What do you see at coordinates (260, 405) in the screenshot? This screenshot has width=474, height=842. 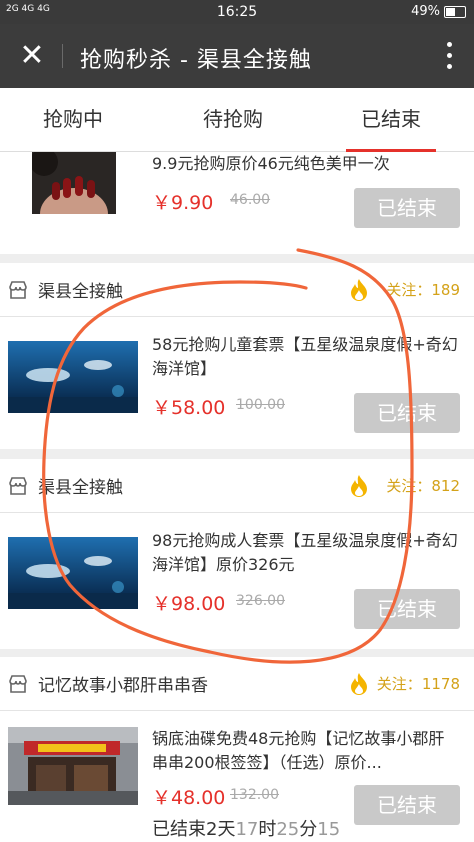 I see `original-price: 100.00` at bounding box center [260, 405].